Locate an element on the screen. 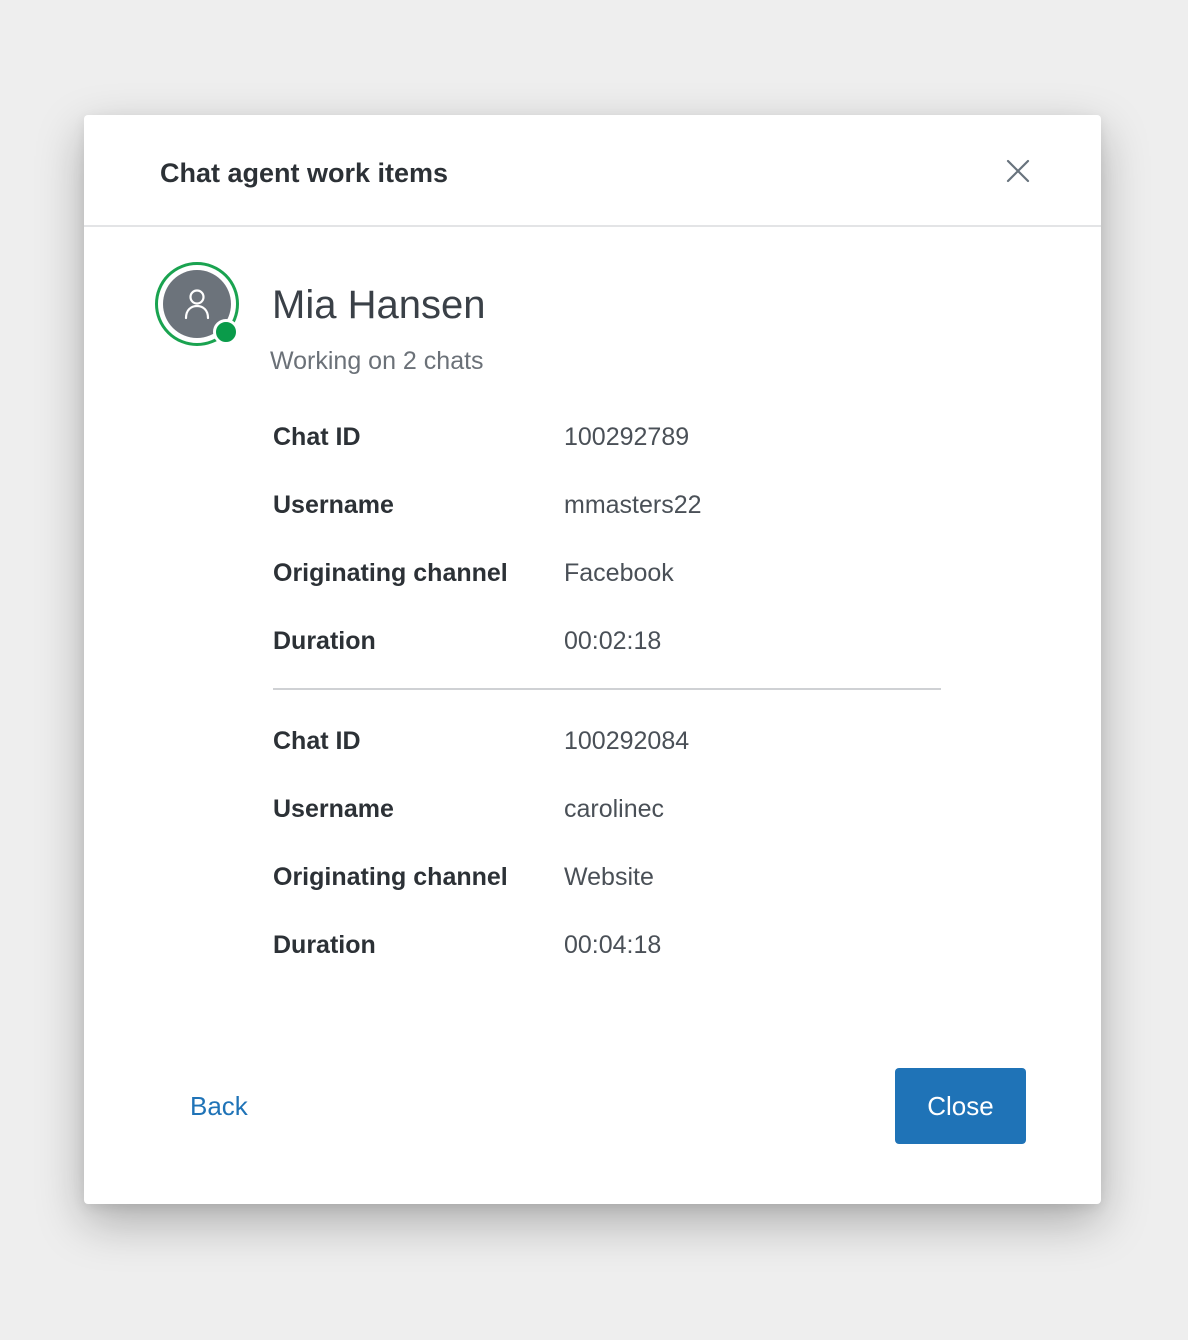 The height and width of the screenshot is (1340, 1188). chat-divider is located at coordinates (607, 689).